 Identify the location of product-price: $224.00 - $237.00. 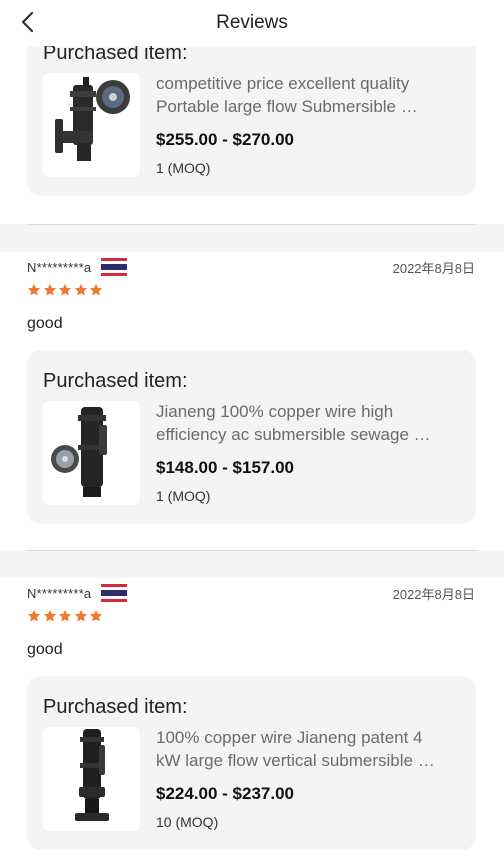
(225, 793).